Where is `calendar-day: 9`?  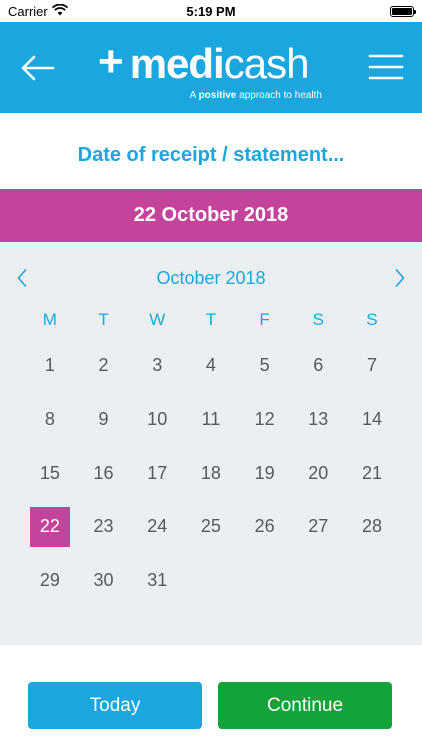
calendar-day: 9 is located at coordinates (104, 420).